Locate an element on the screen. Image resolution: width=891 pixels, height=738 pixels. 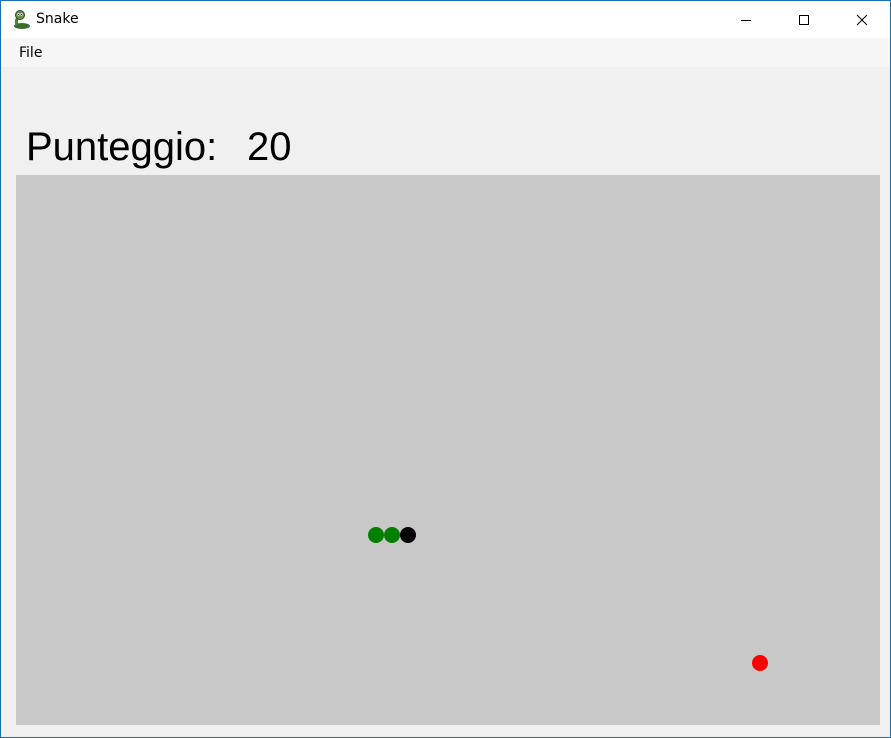
minimize-icon is located at coordinates (746, 20).